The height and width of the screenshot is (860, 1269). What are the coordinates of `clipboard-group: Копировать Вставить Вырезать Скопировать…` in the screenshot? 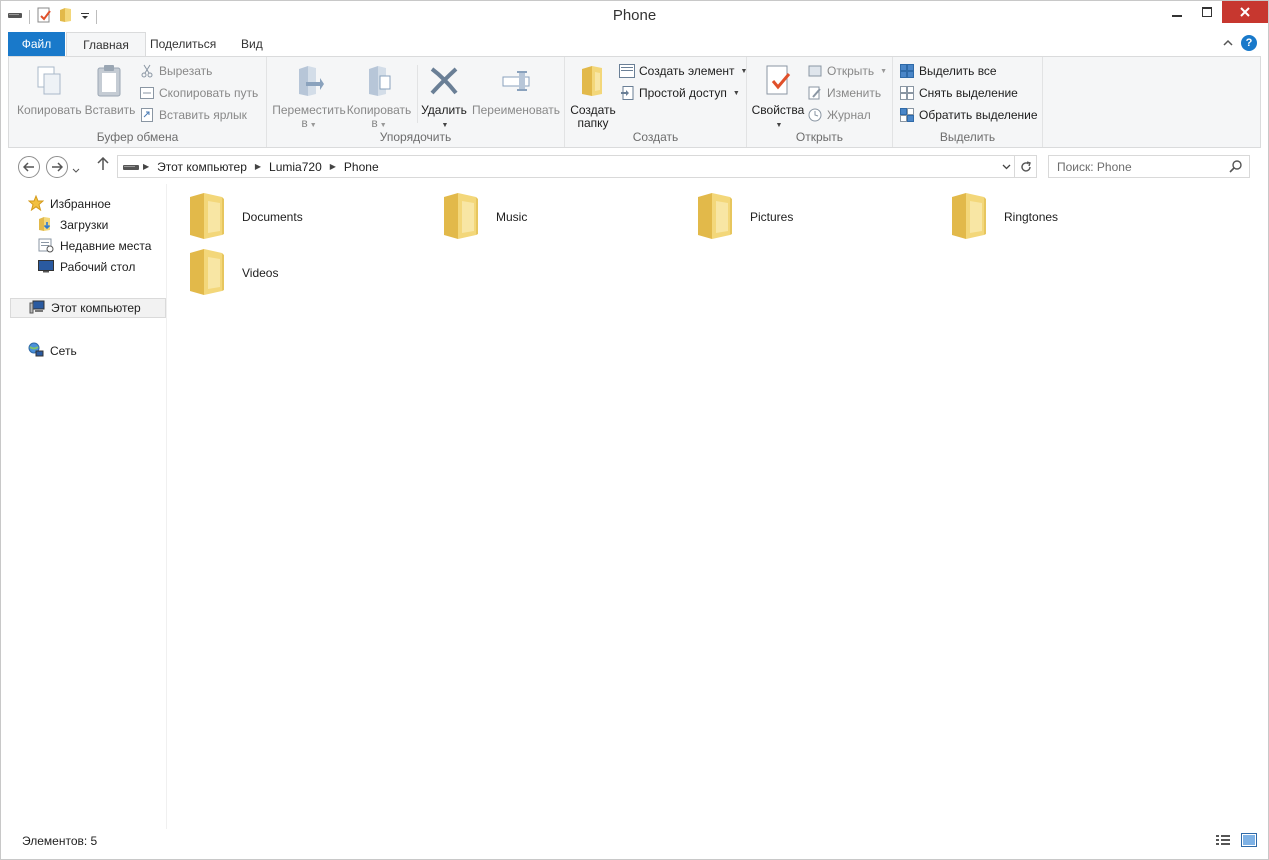 It's located at (138, 102).